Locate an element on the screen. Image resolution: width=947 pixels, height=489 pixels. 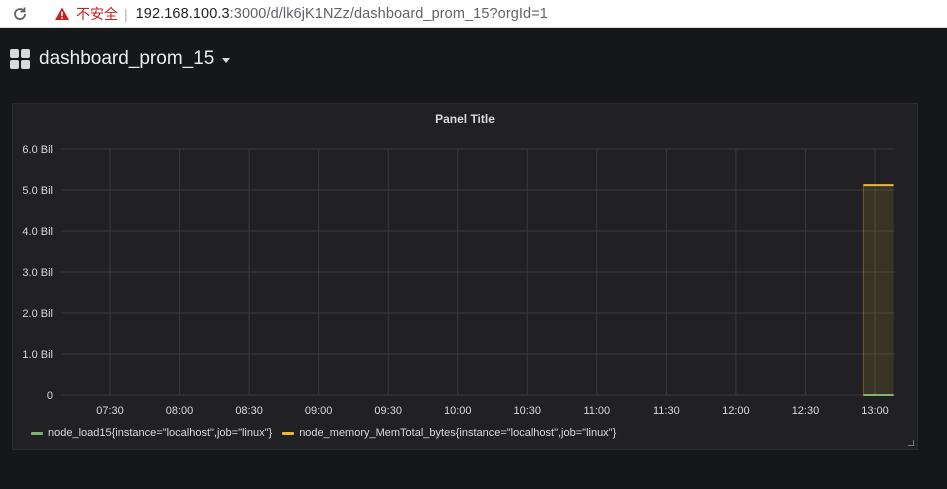
x-tick-label: 11:00 is located at coordinates (596, 411).